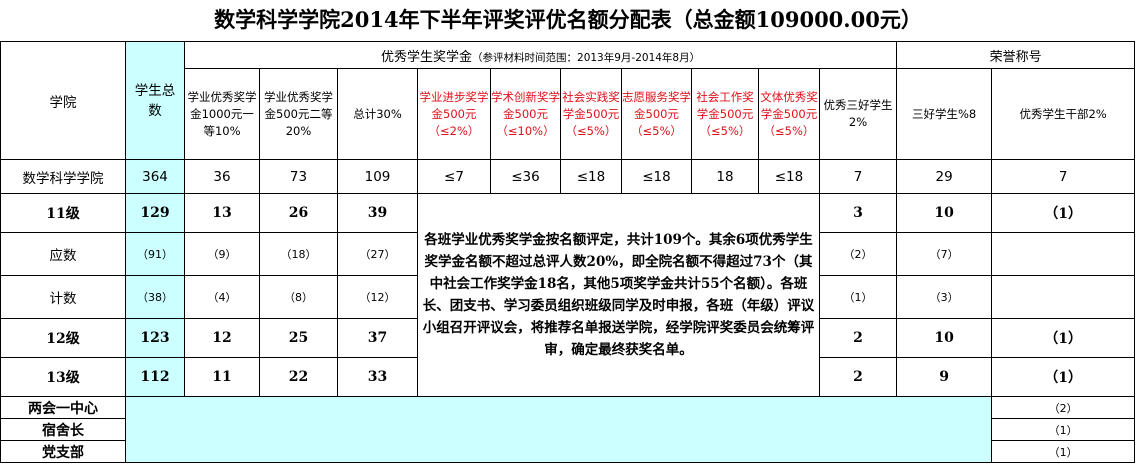 The width and height of the screenshot is (1136, 473). I want to click on header-first-class: 学业优秀奖学金1000元一等10%, so click(222, 114).